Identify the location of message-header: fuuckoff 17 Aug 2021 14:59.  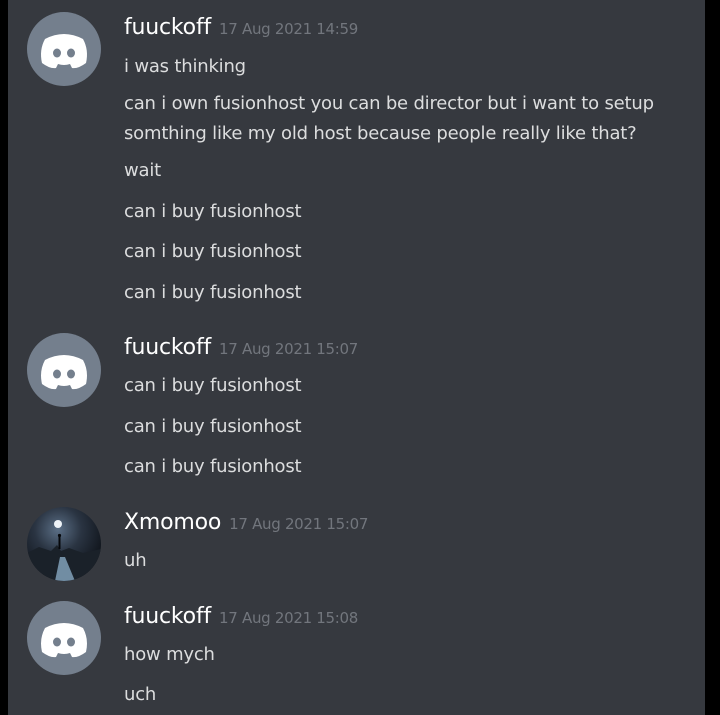
(241, 27).